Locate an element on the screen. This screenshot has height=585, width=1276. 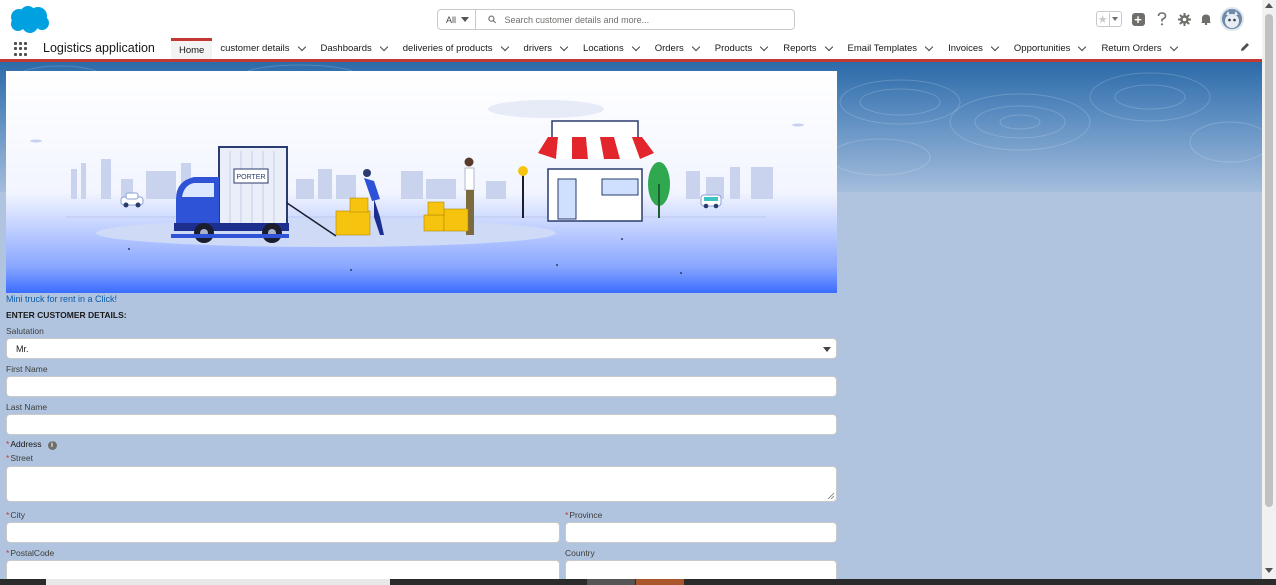
tab-label: Reports is located at coordinates (800, 48).